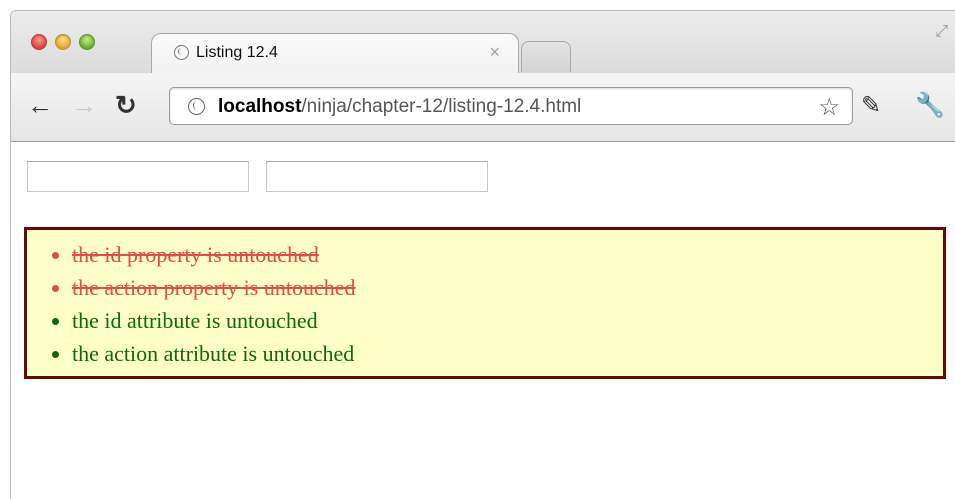 The image size is (955, 499). I want to click on tab-title: Listing 12.4, so click(237, 52).